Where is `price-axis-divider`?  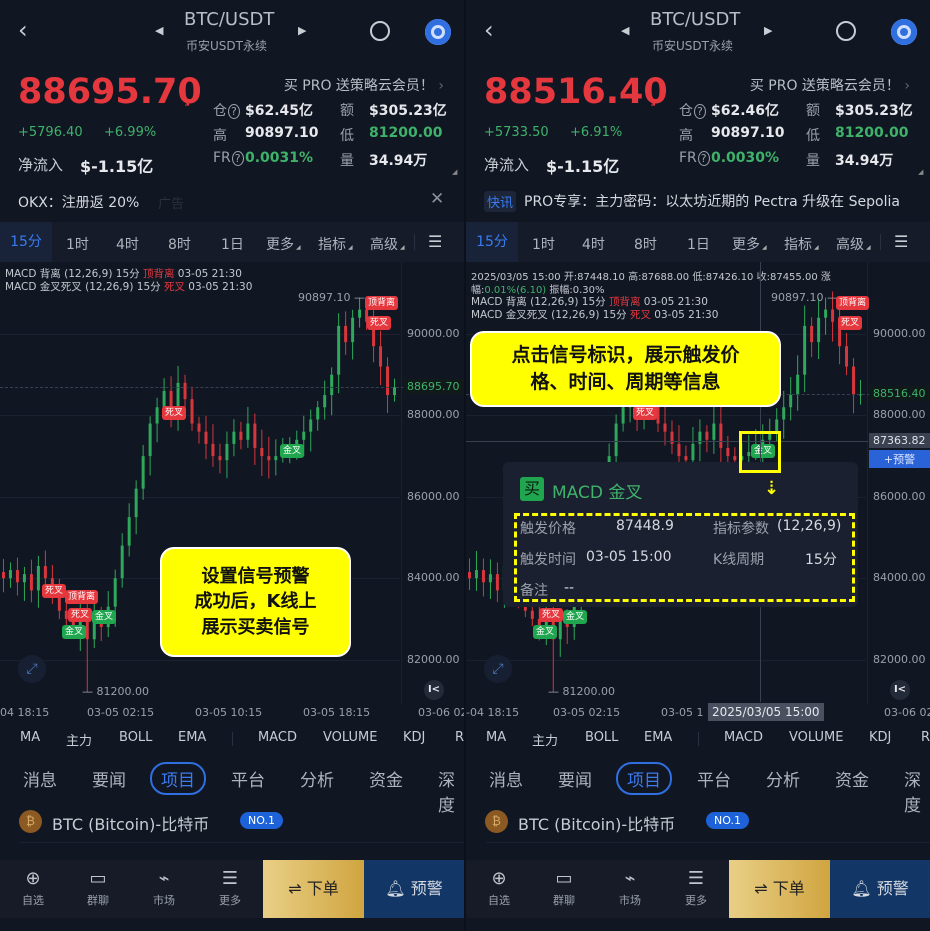
price-axis-divider is located at coordinates (867, 483).